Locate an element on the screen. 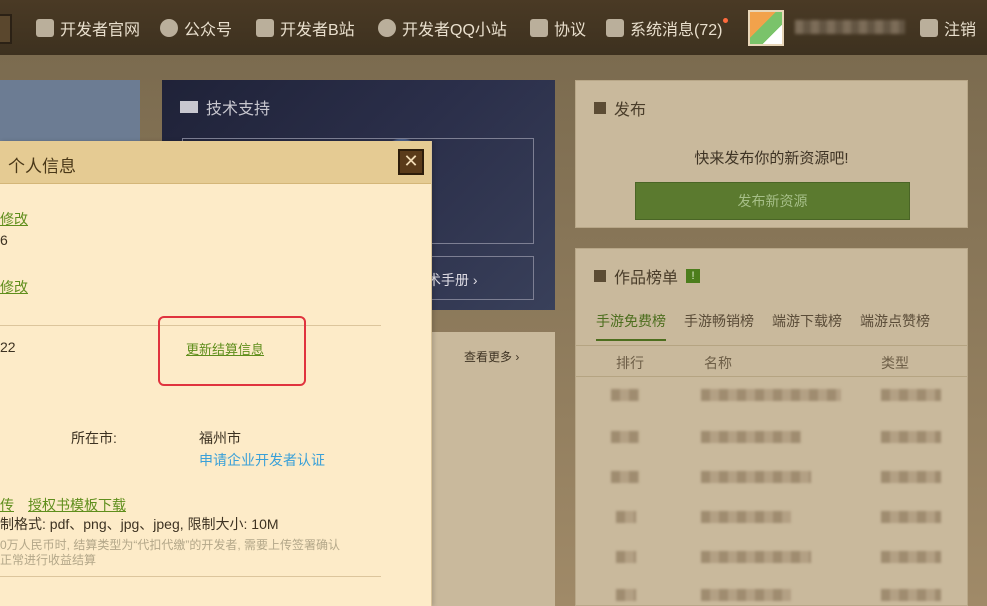 The image size is (987, 606). nav-label: 开发者QQ小站 is located at coordinates (454, 30).